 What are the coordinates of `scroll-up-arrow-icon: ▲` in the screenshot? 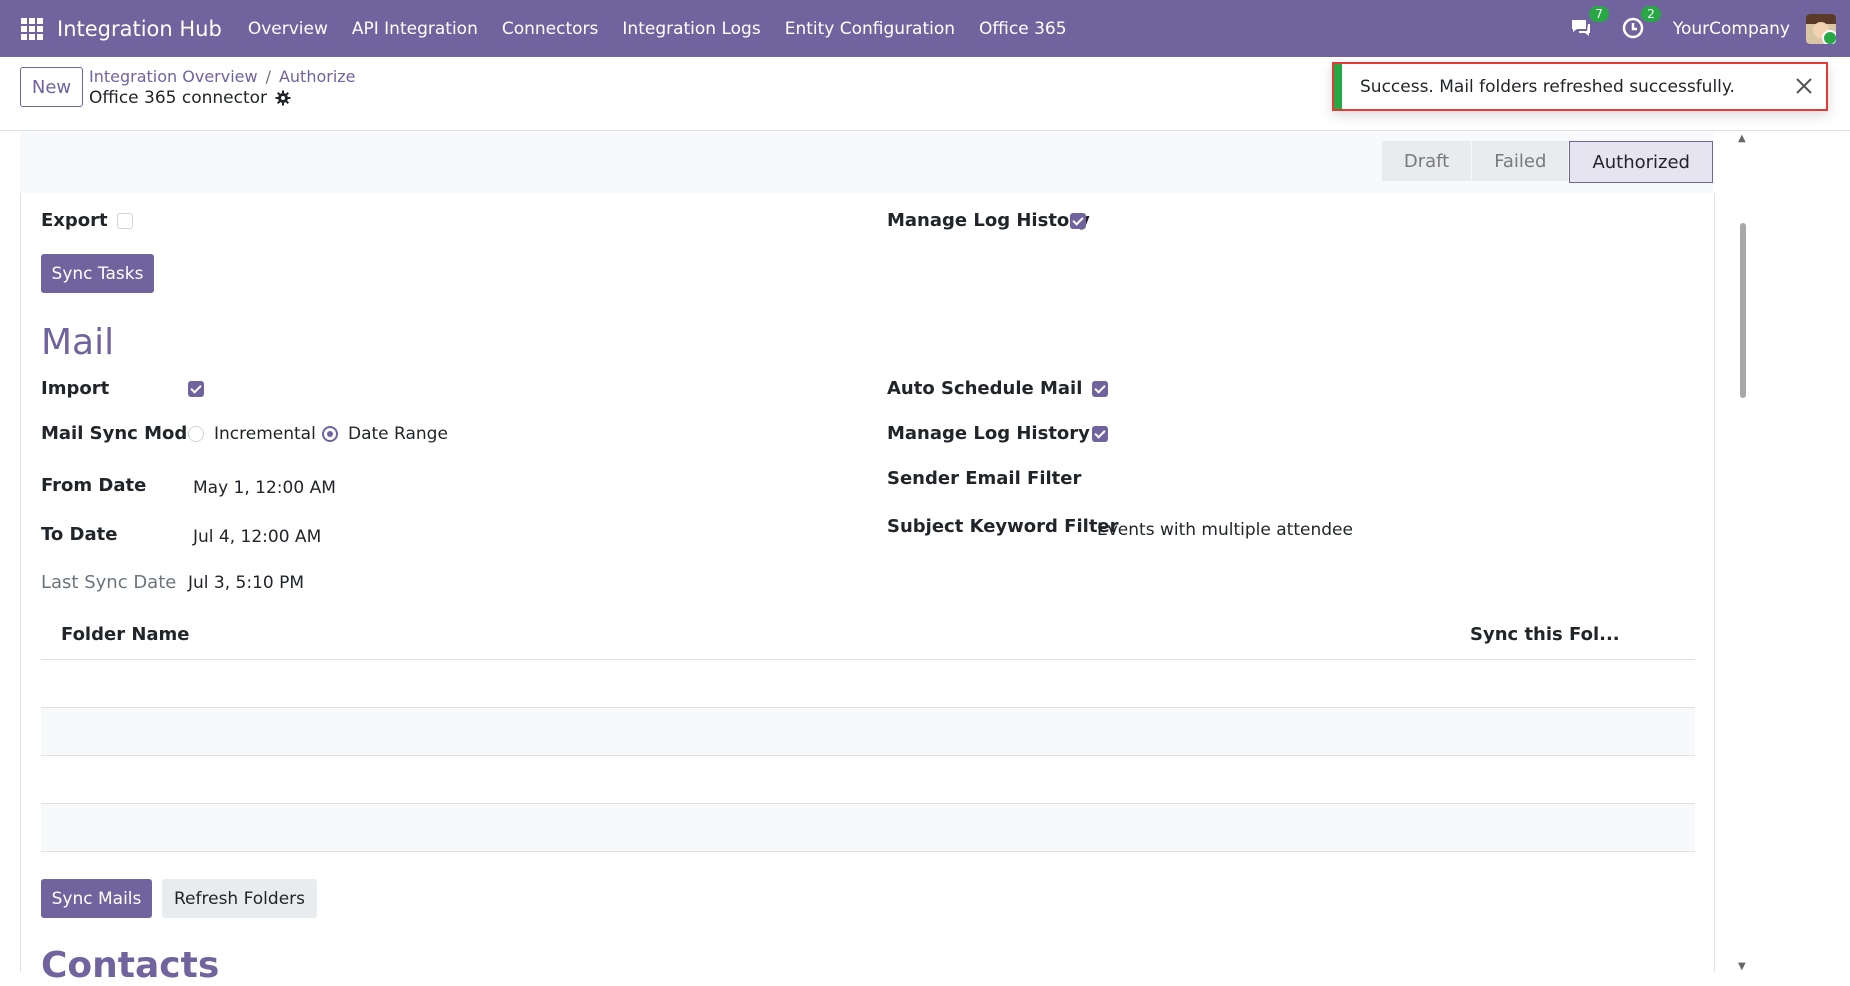 It's located at (1742, 138).